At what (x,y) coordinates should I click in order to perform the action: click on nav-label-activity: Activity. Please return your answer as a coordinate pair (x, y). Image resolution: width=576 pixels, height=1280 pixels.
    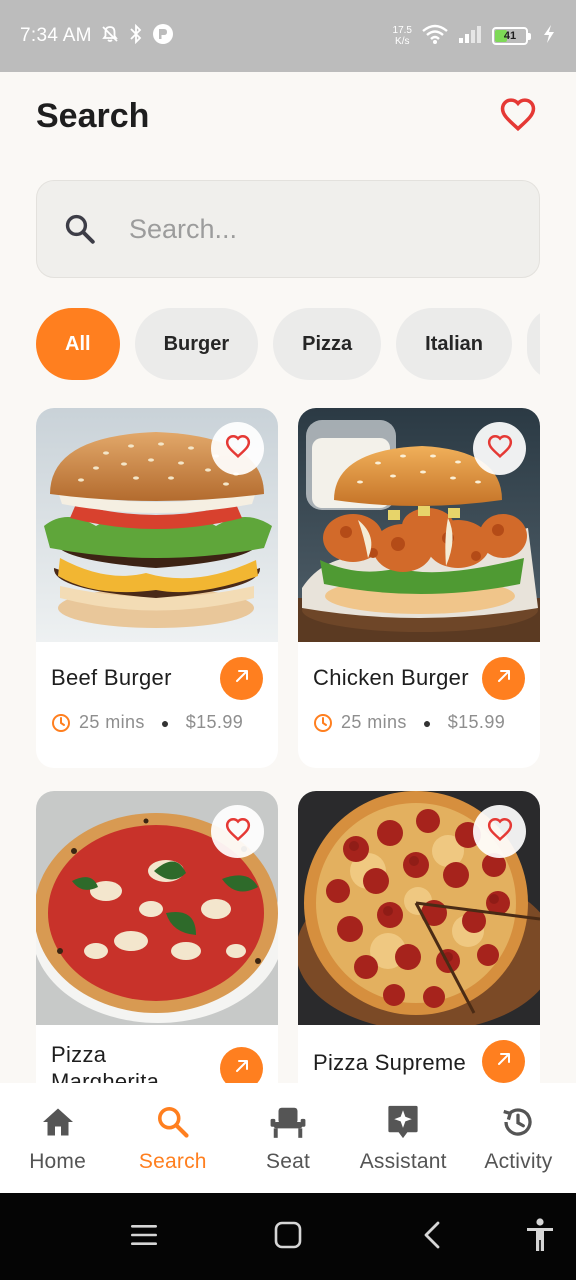
    Looking at the image, I should click on (518, 1161).